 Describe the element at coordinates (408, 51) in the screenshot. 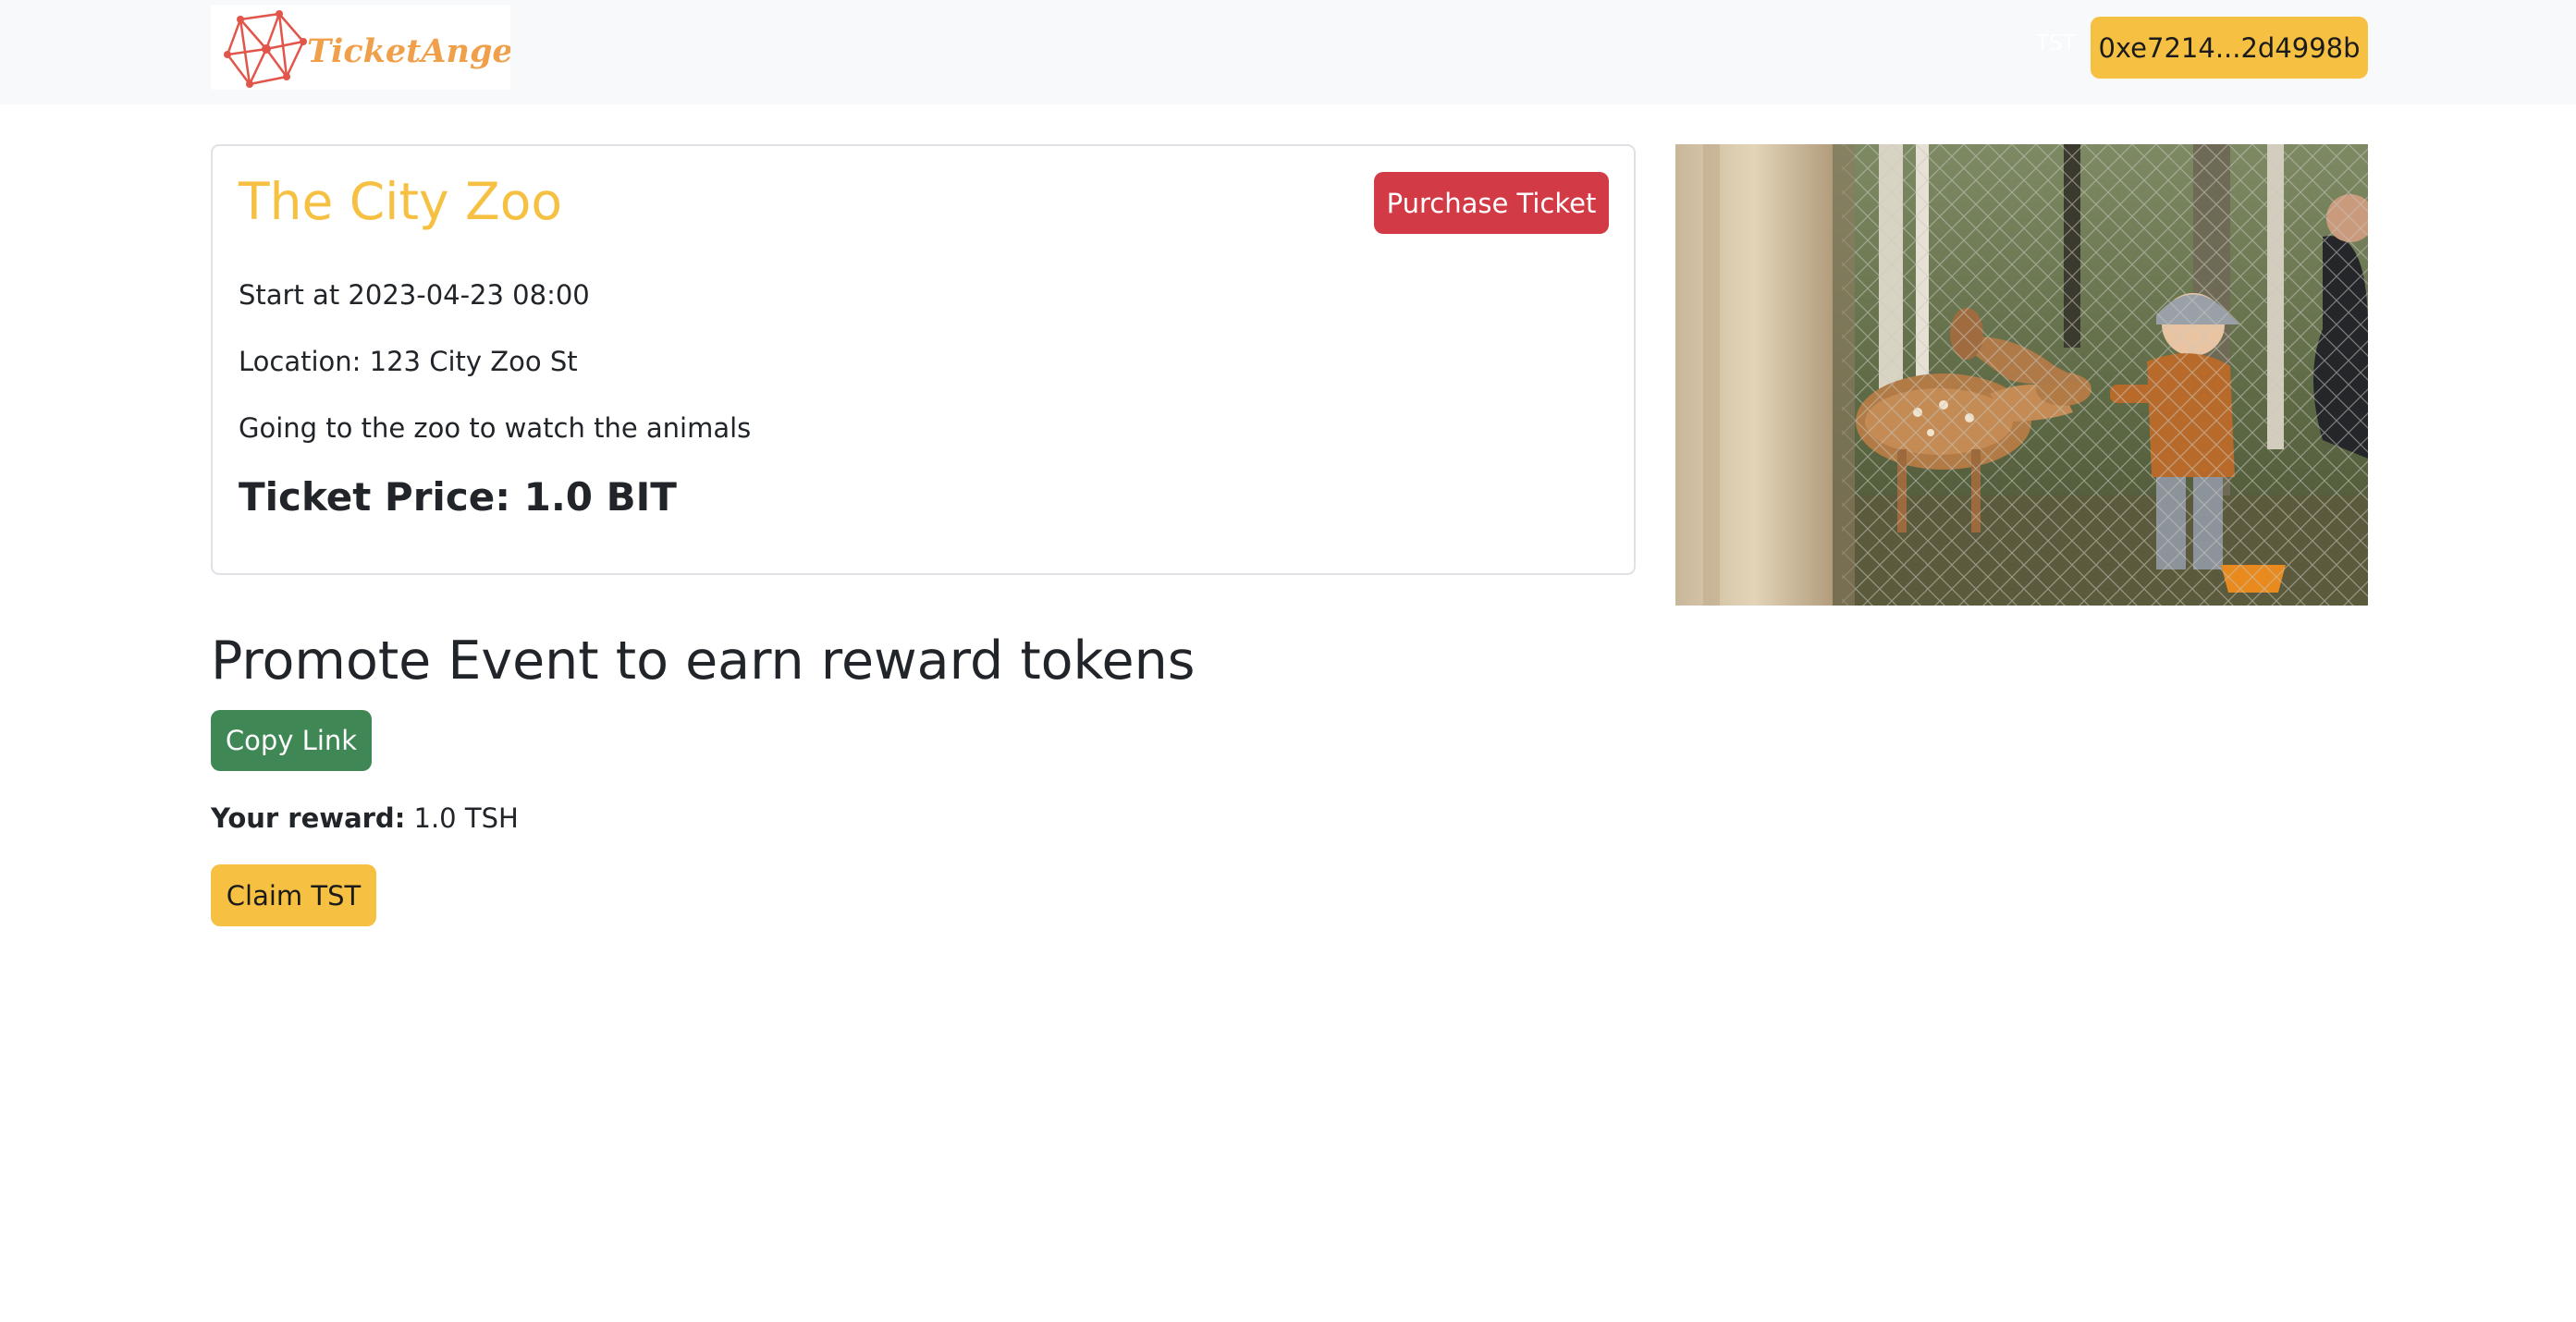

I see `logo-text: TicketAngel` at that location.